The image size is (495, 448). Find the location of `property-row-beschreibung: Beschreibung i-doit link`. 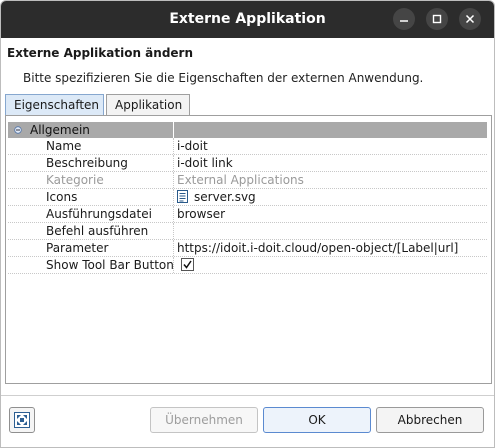

property-row-beschreibung: Beschreibung i-doit link is located at coordinates (247, 163).